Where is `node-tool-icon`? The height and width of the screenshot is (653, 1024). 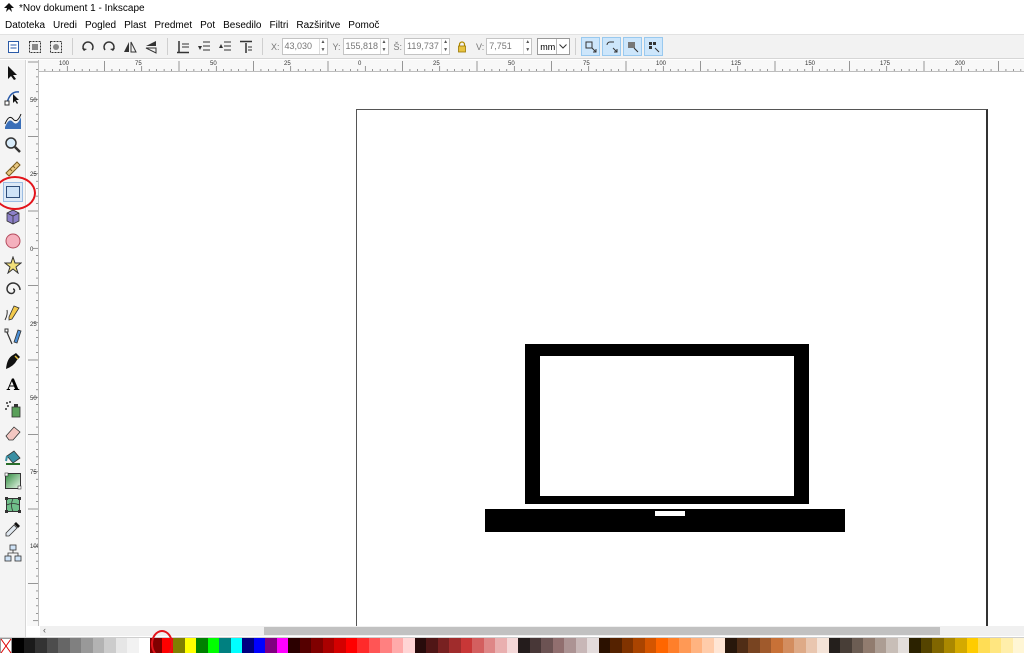 node-tool-icon is located at coordinates (13, 97).